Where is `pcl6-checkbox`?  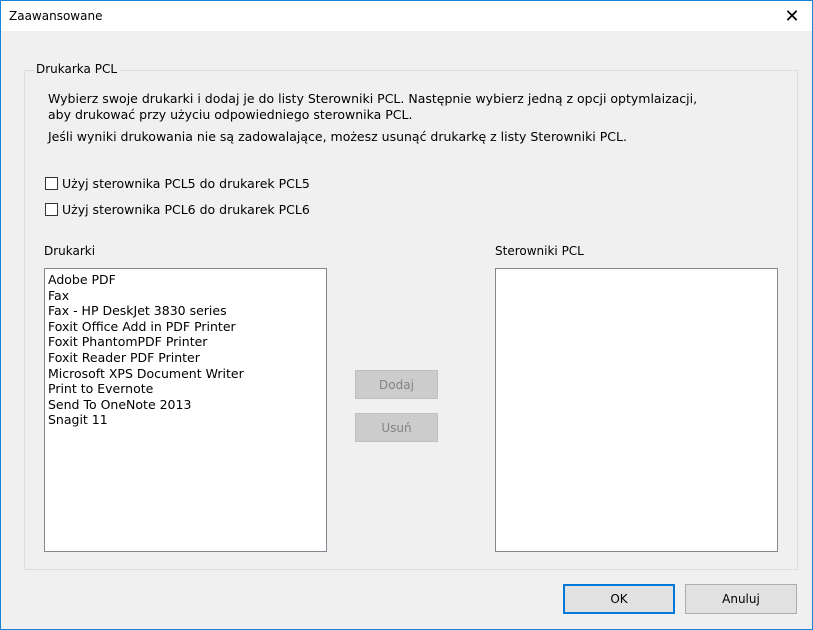 pcl6-checkbox is located at coordinates (51, 209).